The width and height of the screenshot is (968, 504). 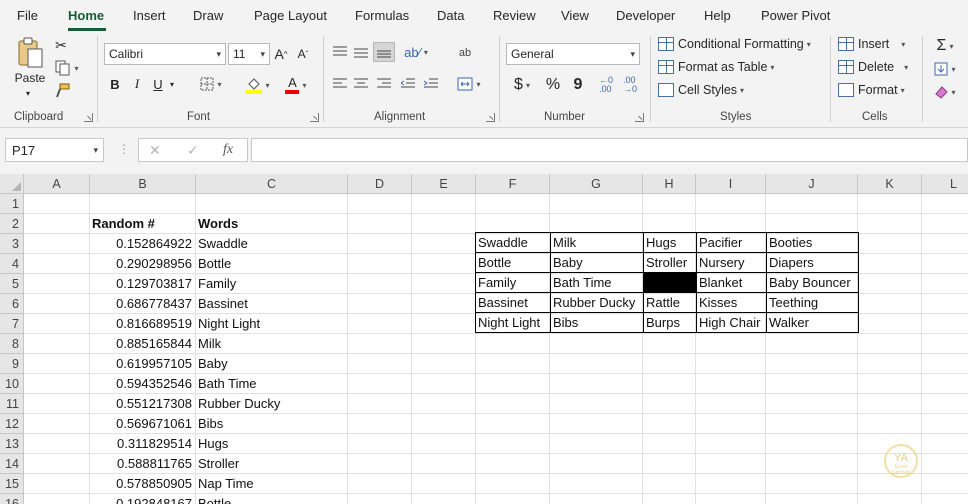 I want to click on bingo-cell: Nursery, so click(x=731, y=262).